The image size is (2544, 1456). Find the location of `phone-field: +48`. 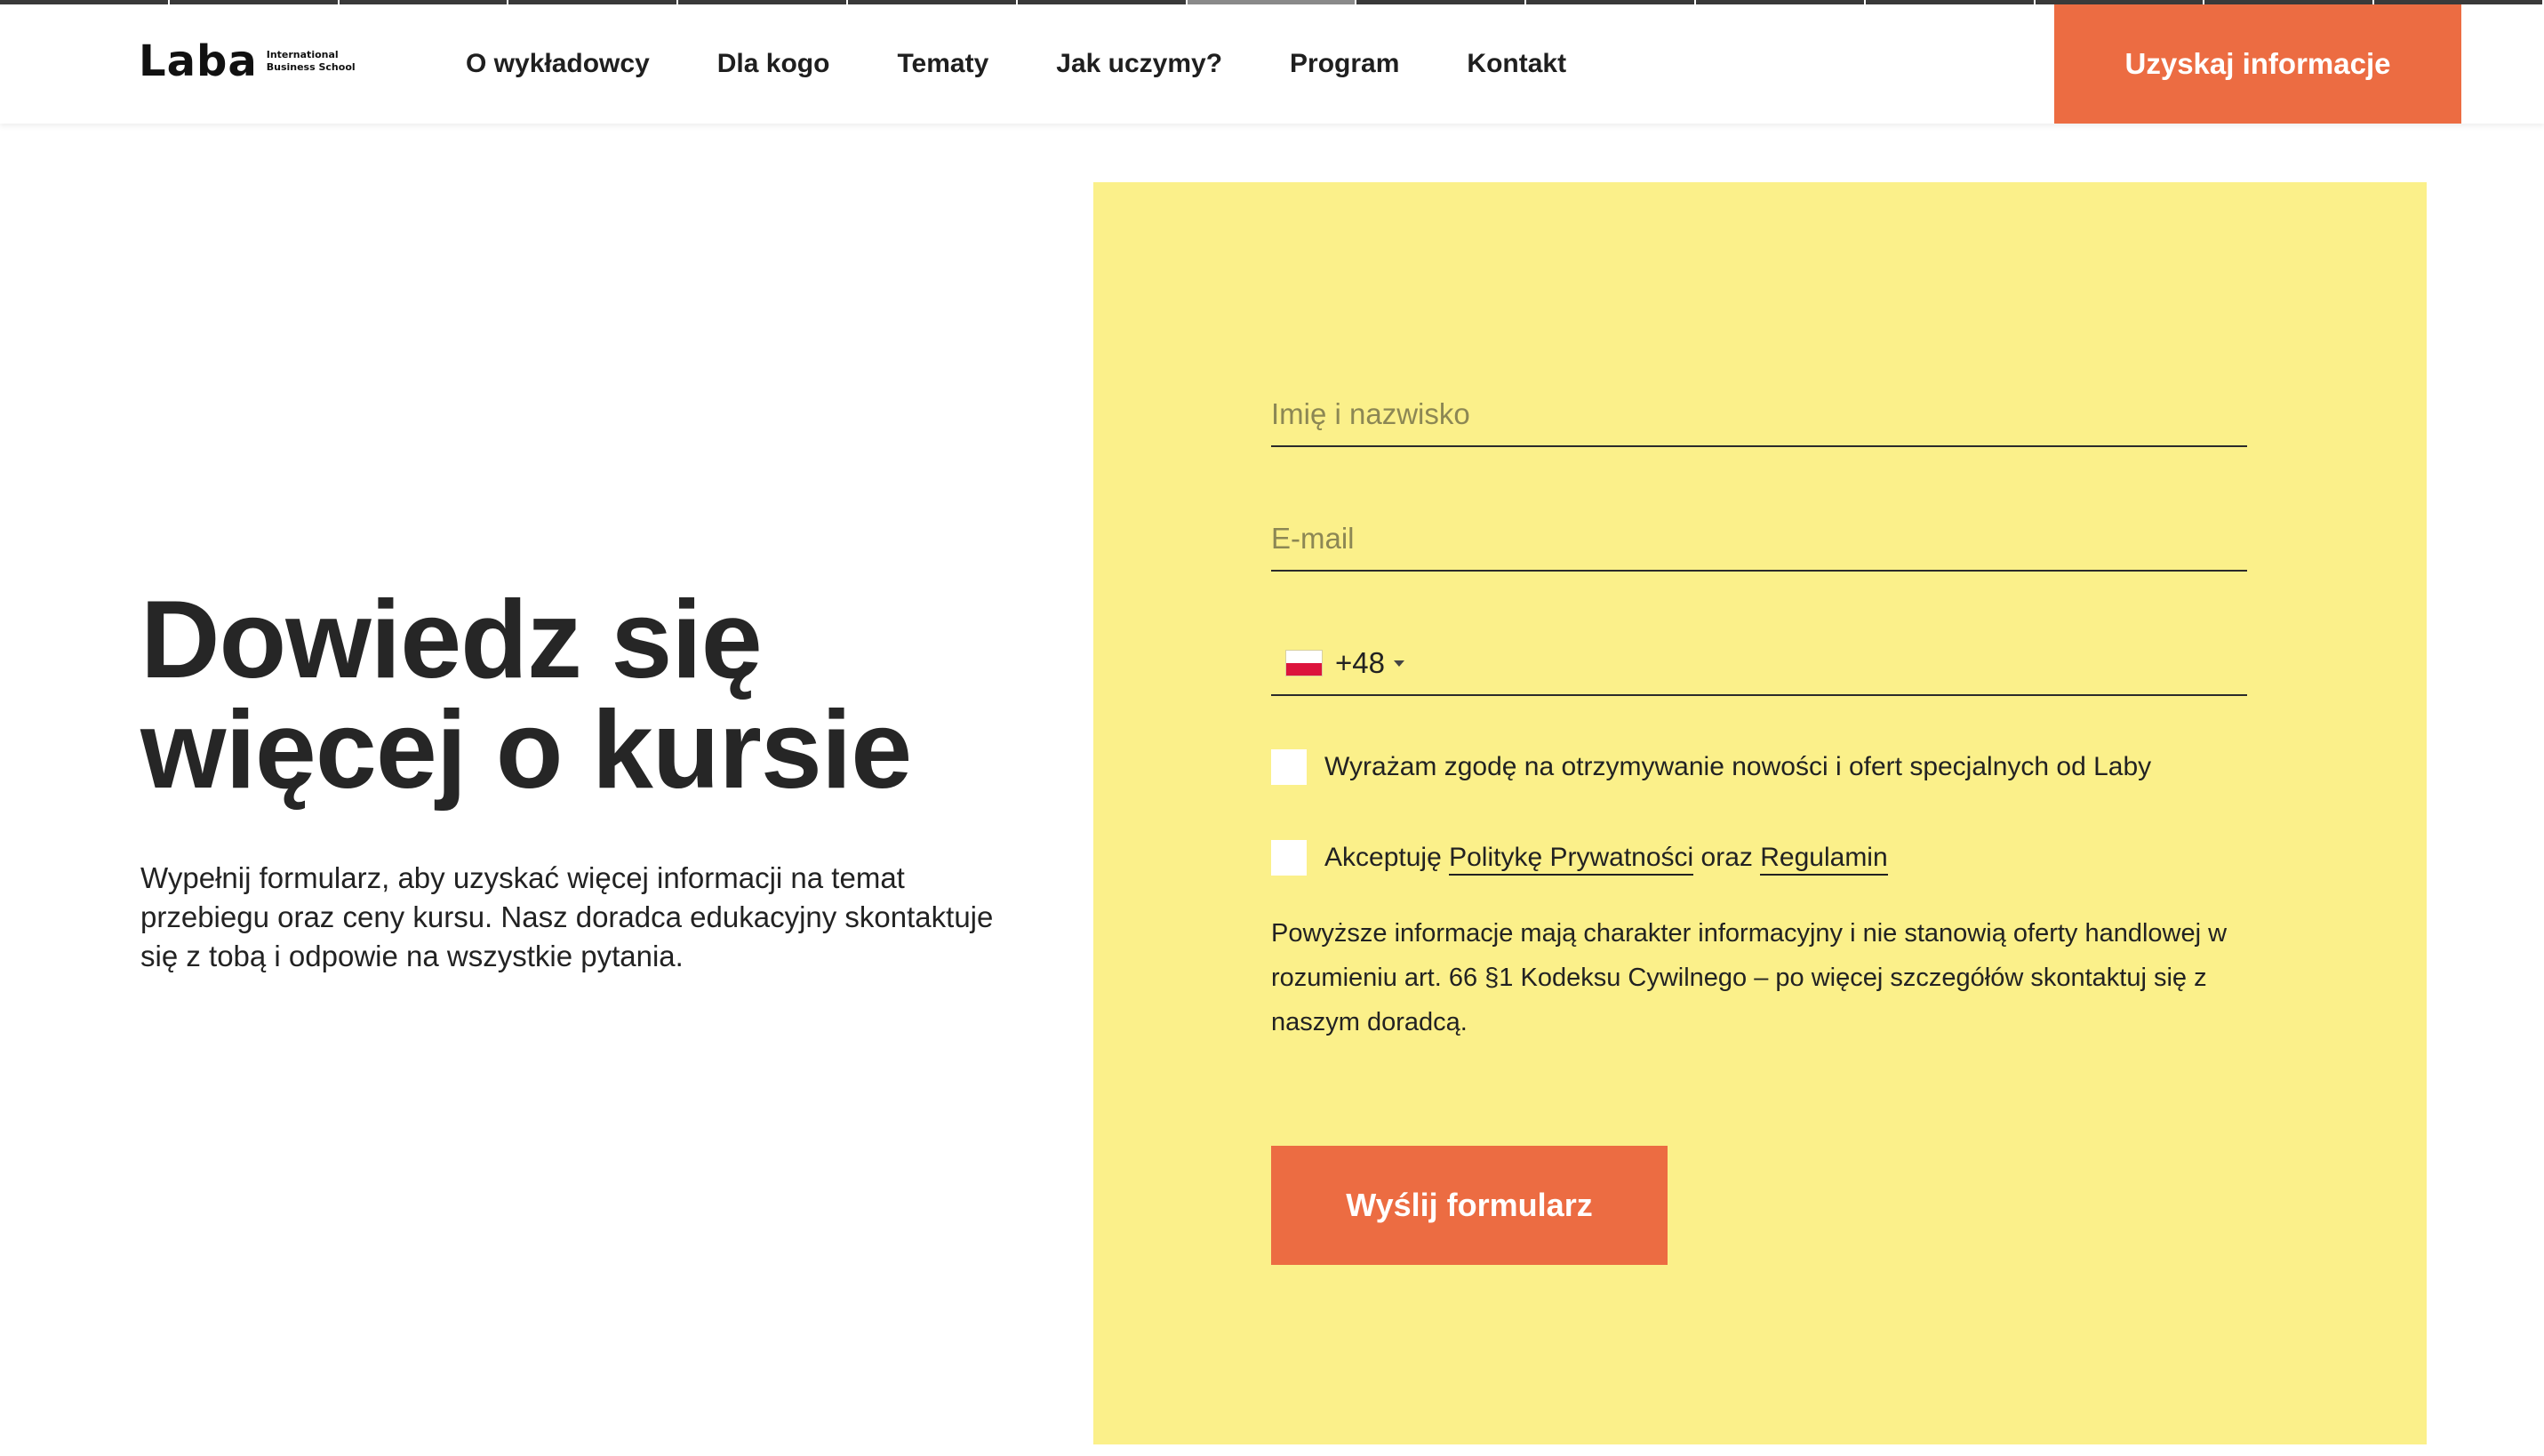

phone-field: +48 is located at coordinates (1759, 664).